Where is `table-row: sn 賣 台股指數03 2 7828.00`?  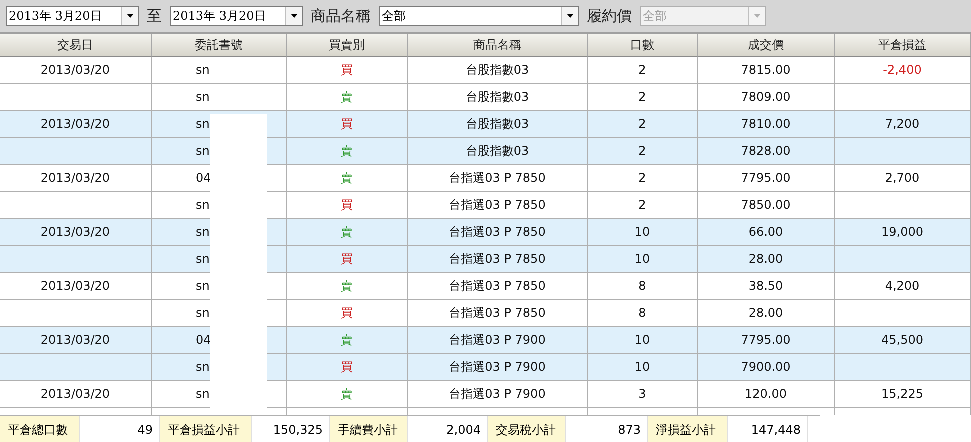
table-row: sn 賣 台股指數03 2 7828.00 is located at coordinates (485, 151).